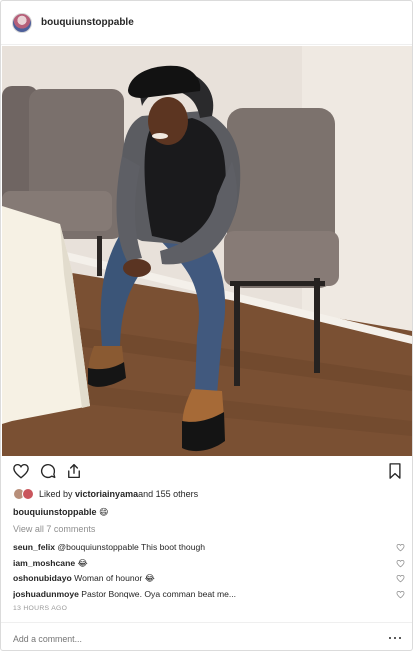  I want to click on divider, so click(206, 622).